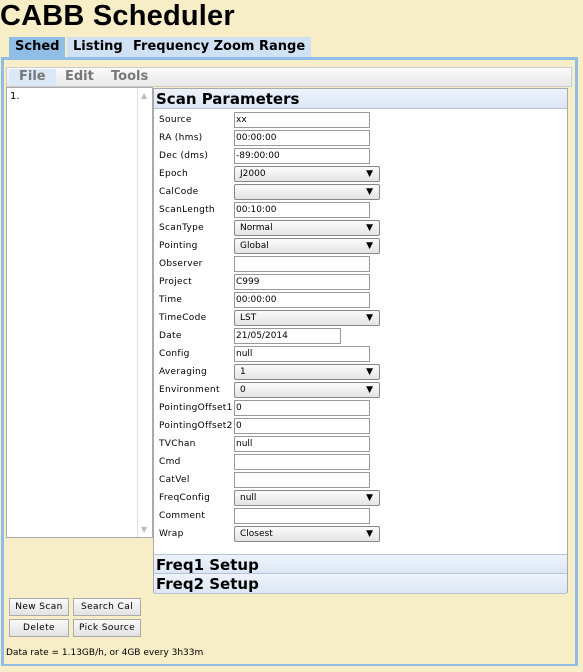 This screenshot has width=583, height=672. What do you see at coordinates (174, 354) in the screenshot?
I see `label-config: Config` at bounding box center [174, 354].